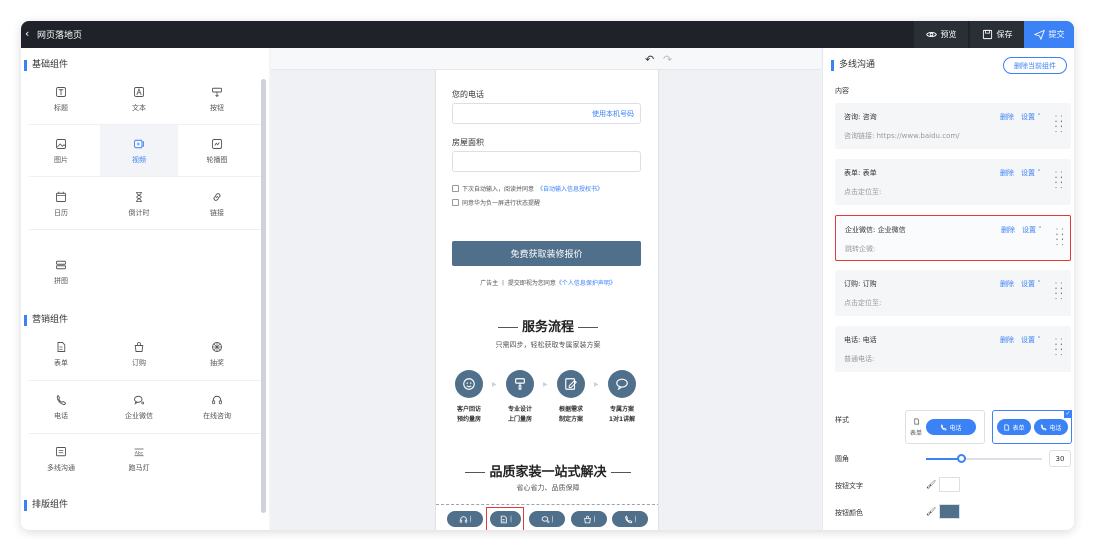 The height and width of the screenshot is (551, 1095). I want to click on component-label: 视频, so click(139, 159).